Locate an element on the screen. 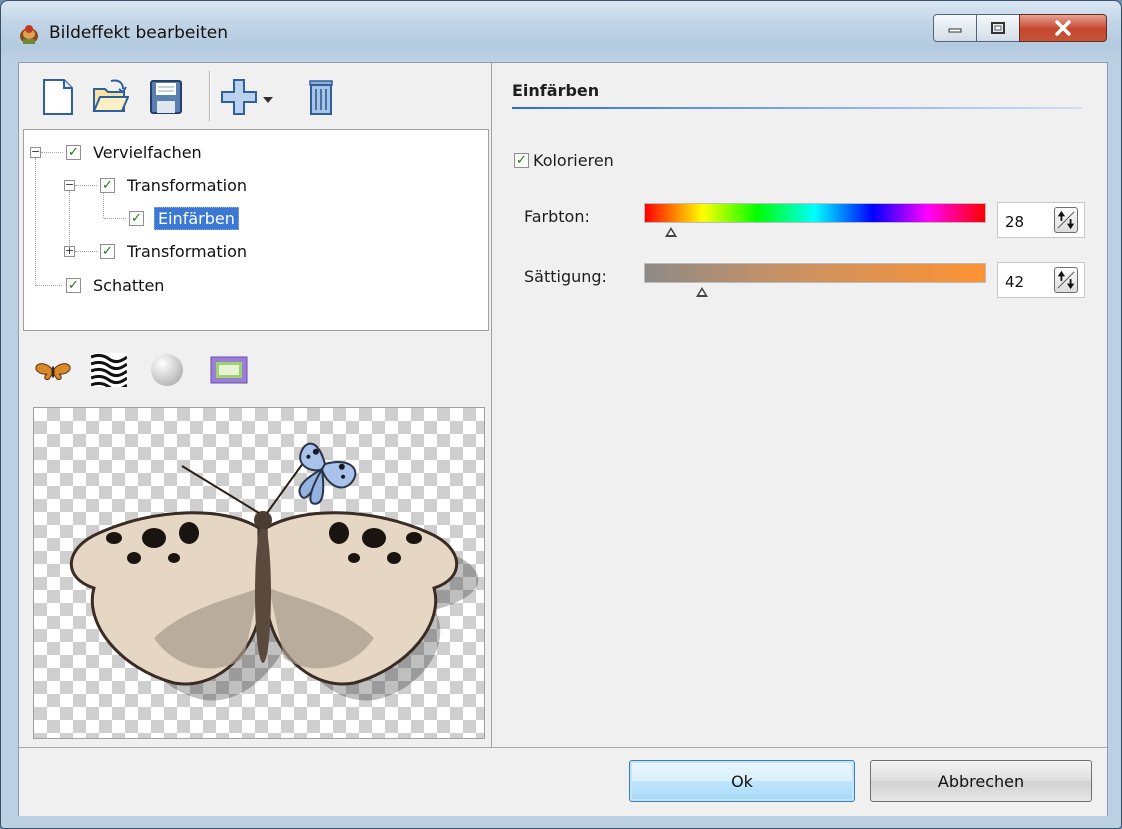 The image size is (1122, 829). colorize-checkbox-row: ✓ Kolorieren is located at coordinates (564, 160).